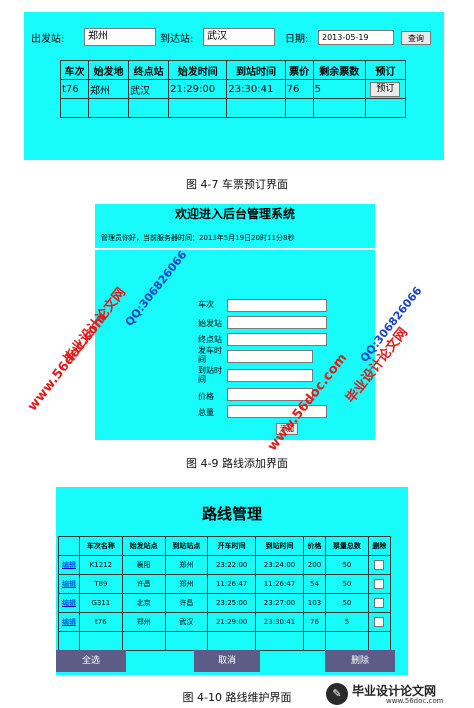 Image resolution: width=474 pixels, height=708 pixels. Describe the element at coordinates (48, 39) in the screenshot. I see `depart-label: 出发站:` at that location.